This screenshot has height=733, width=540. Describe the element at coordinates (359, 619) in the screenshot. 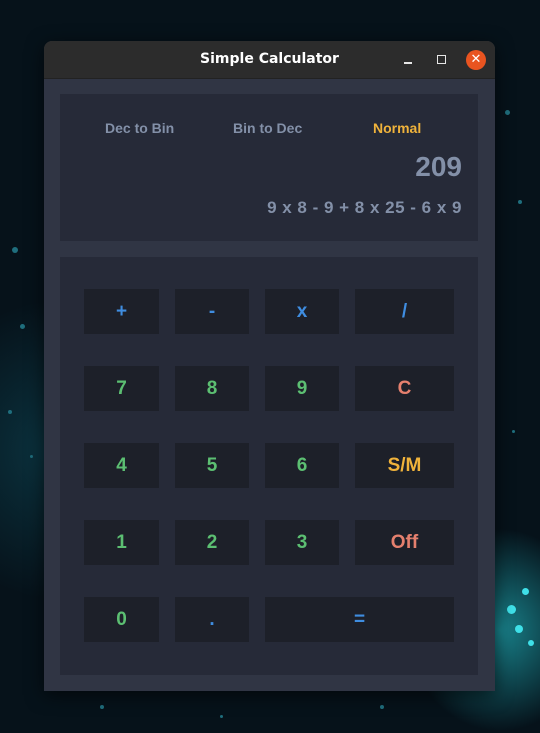

I see `equals-button: =` at that location.